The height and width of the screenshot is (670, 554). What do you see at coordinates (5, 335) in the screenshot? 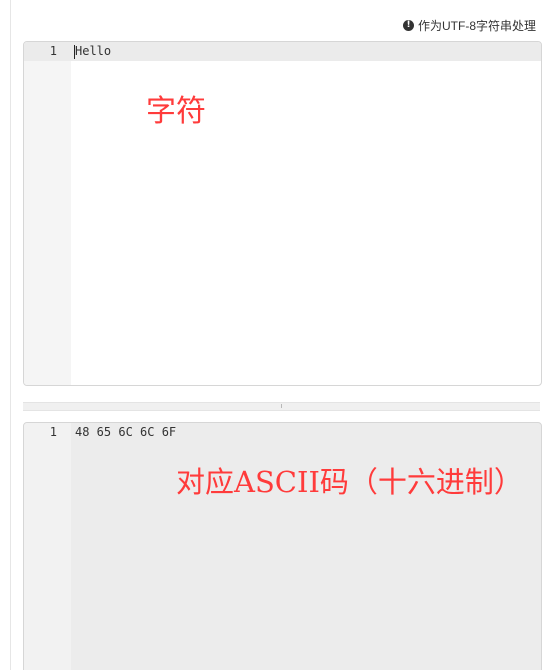
I see `left-panel-edge` at bounding box center [5, 335].